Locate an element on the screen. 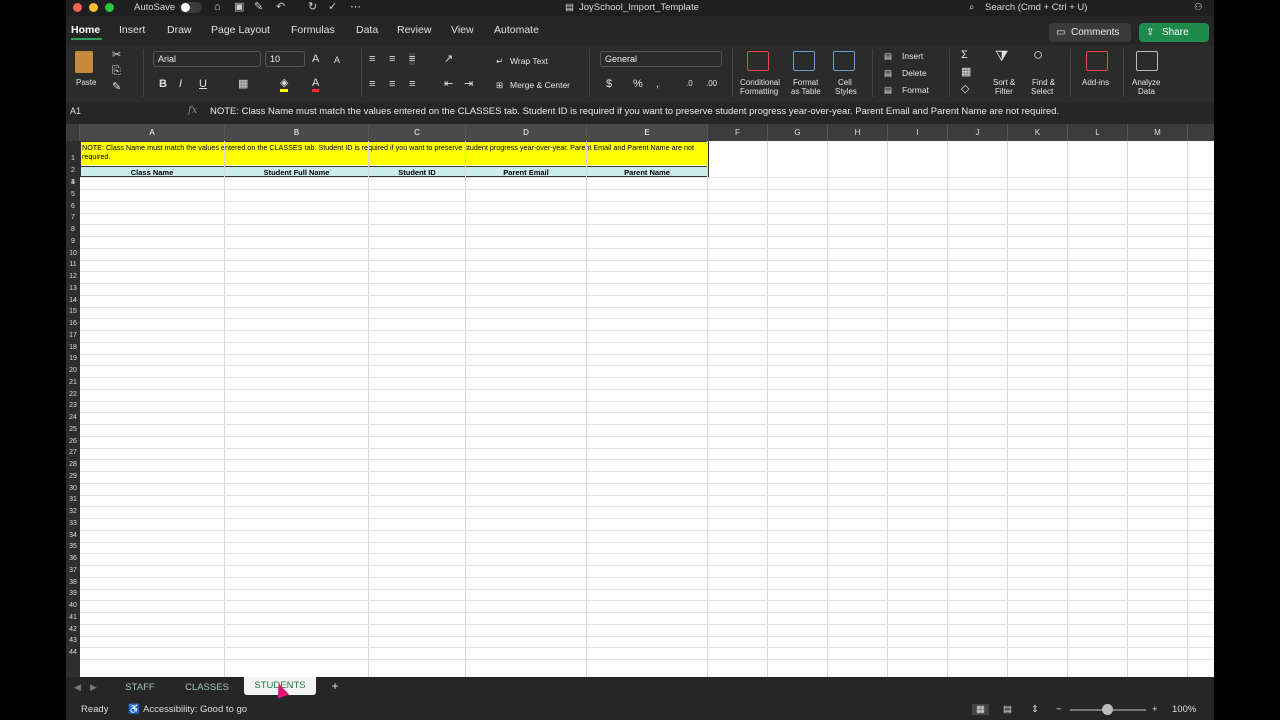 The image size is (1280, 720). header-cell: Parent Name is located at coordinates (647, 171).